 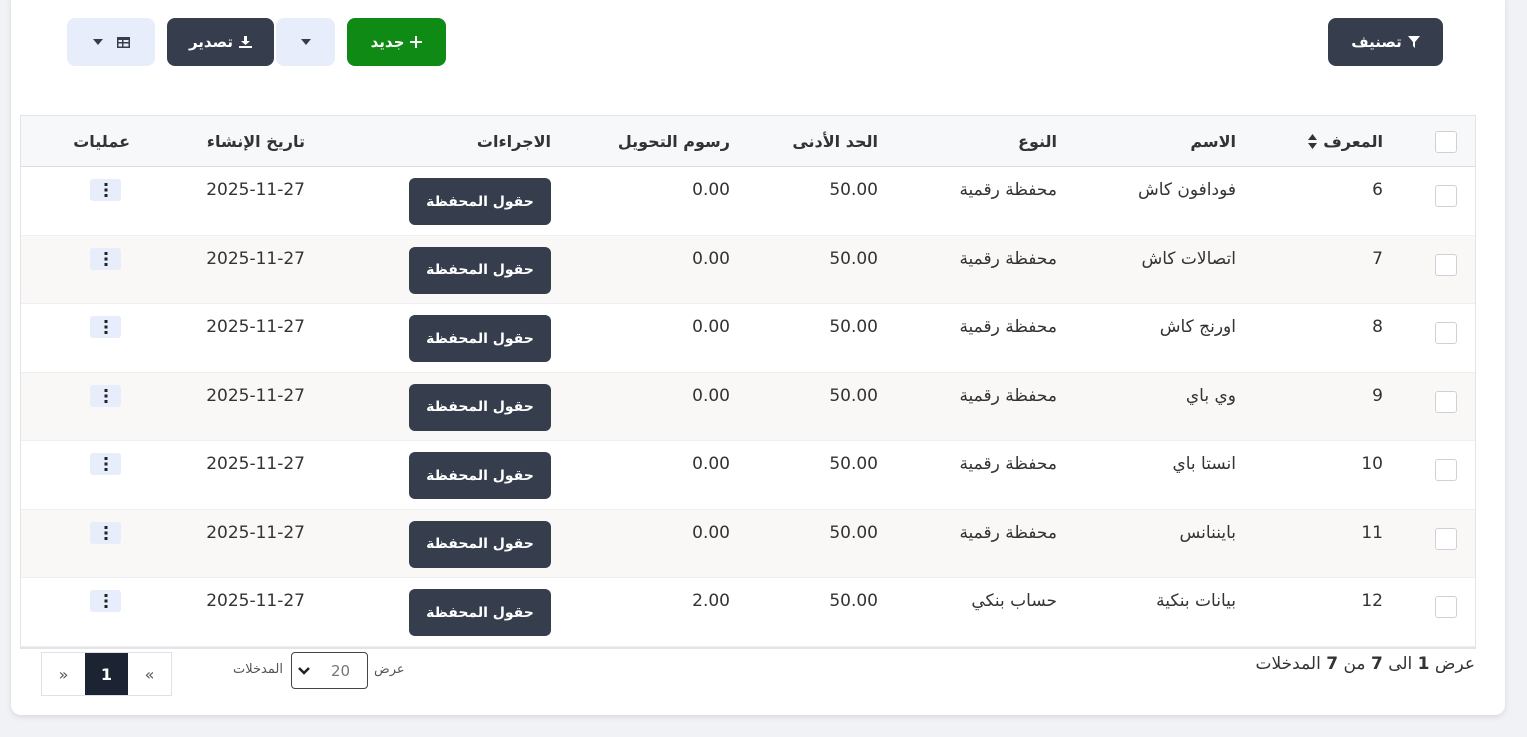 What do you see at coordinates (1377, 258) in the screenshot?
I see `cell-id: 7` at bounding box center [1377, 258].